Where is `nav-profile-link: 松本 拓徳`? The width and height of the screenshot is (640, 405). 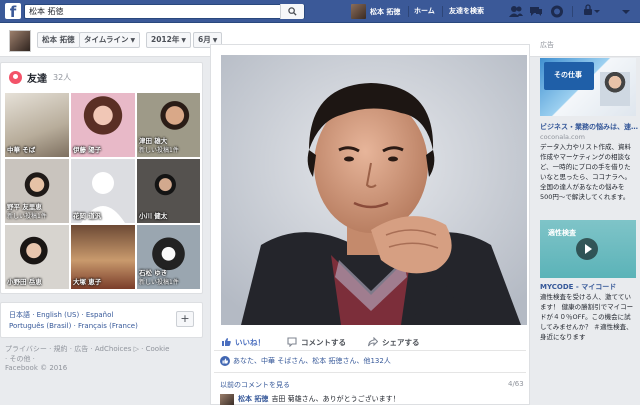 nav-profile-link: 松本 拓徳 is located at coordinates (375, 11).